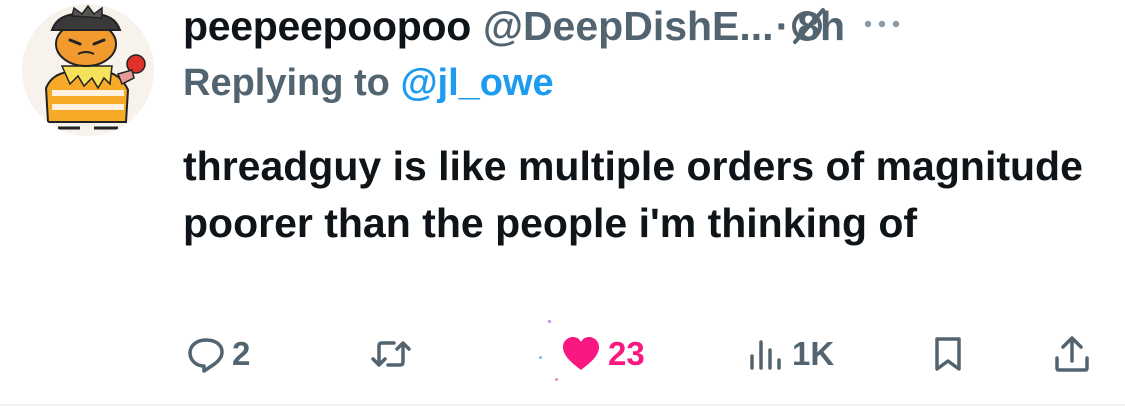 The image size is (1125, 415). What do you see at coordinates (790, 354) in the screenshot?
I see `views-button: 1K` at bounding box center [790, 354].